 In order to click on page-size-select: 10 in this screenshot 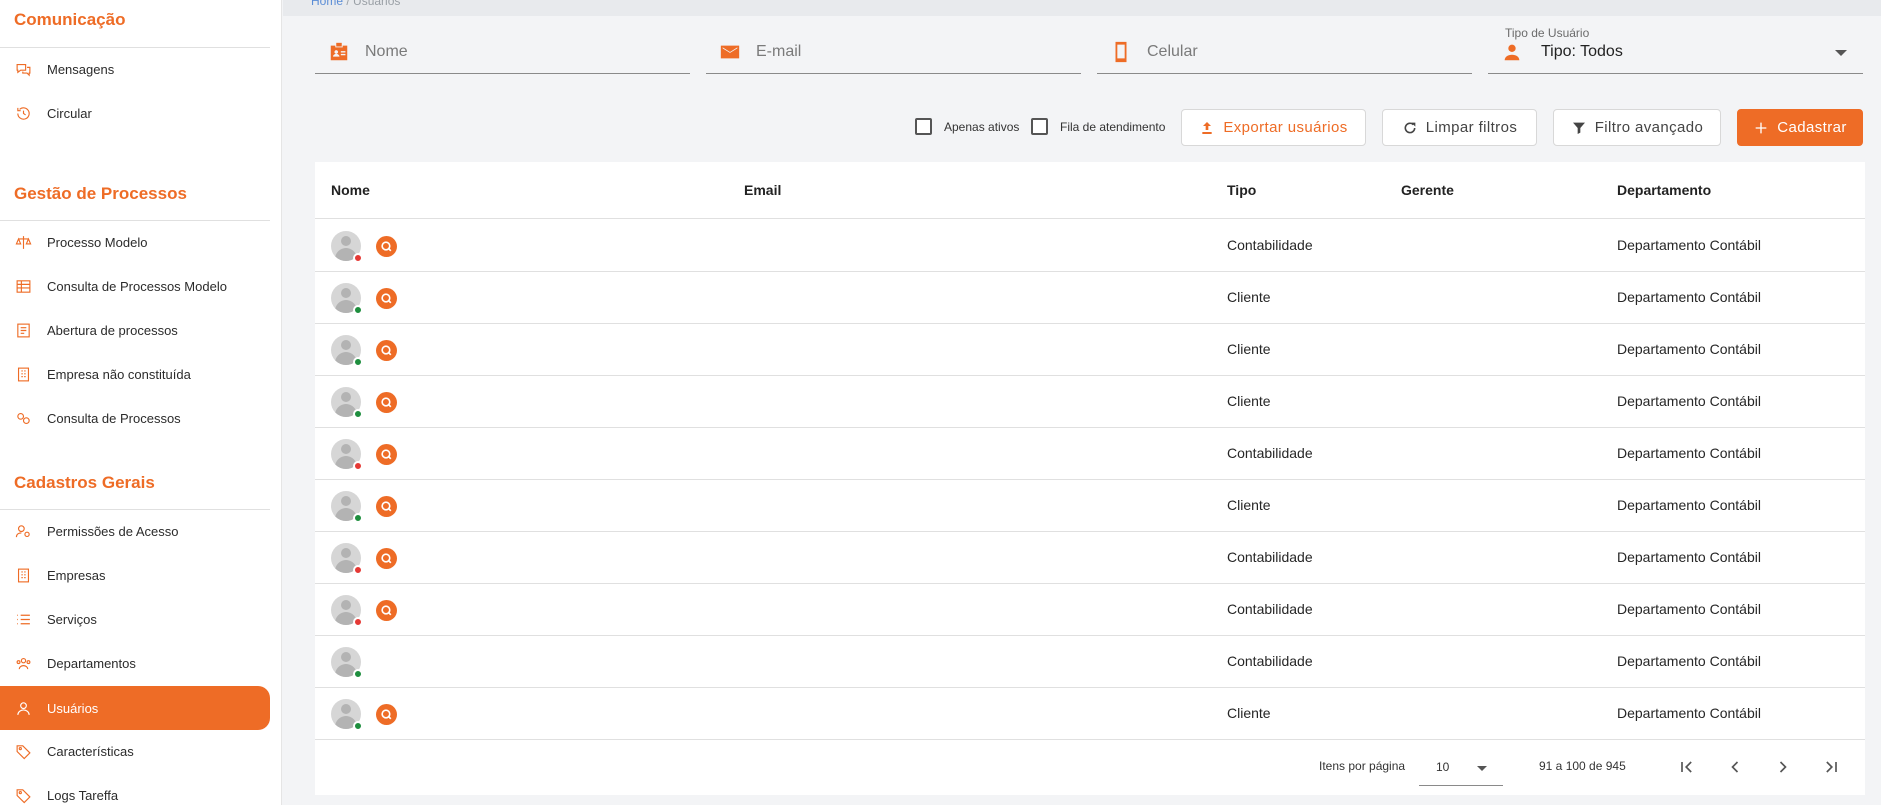, I will do `click(1461, 768)`.